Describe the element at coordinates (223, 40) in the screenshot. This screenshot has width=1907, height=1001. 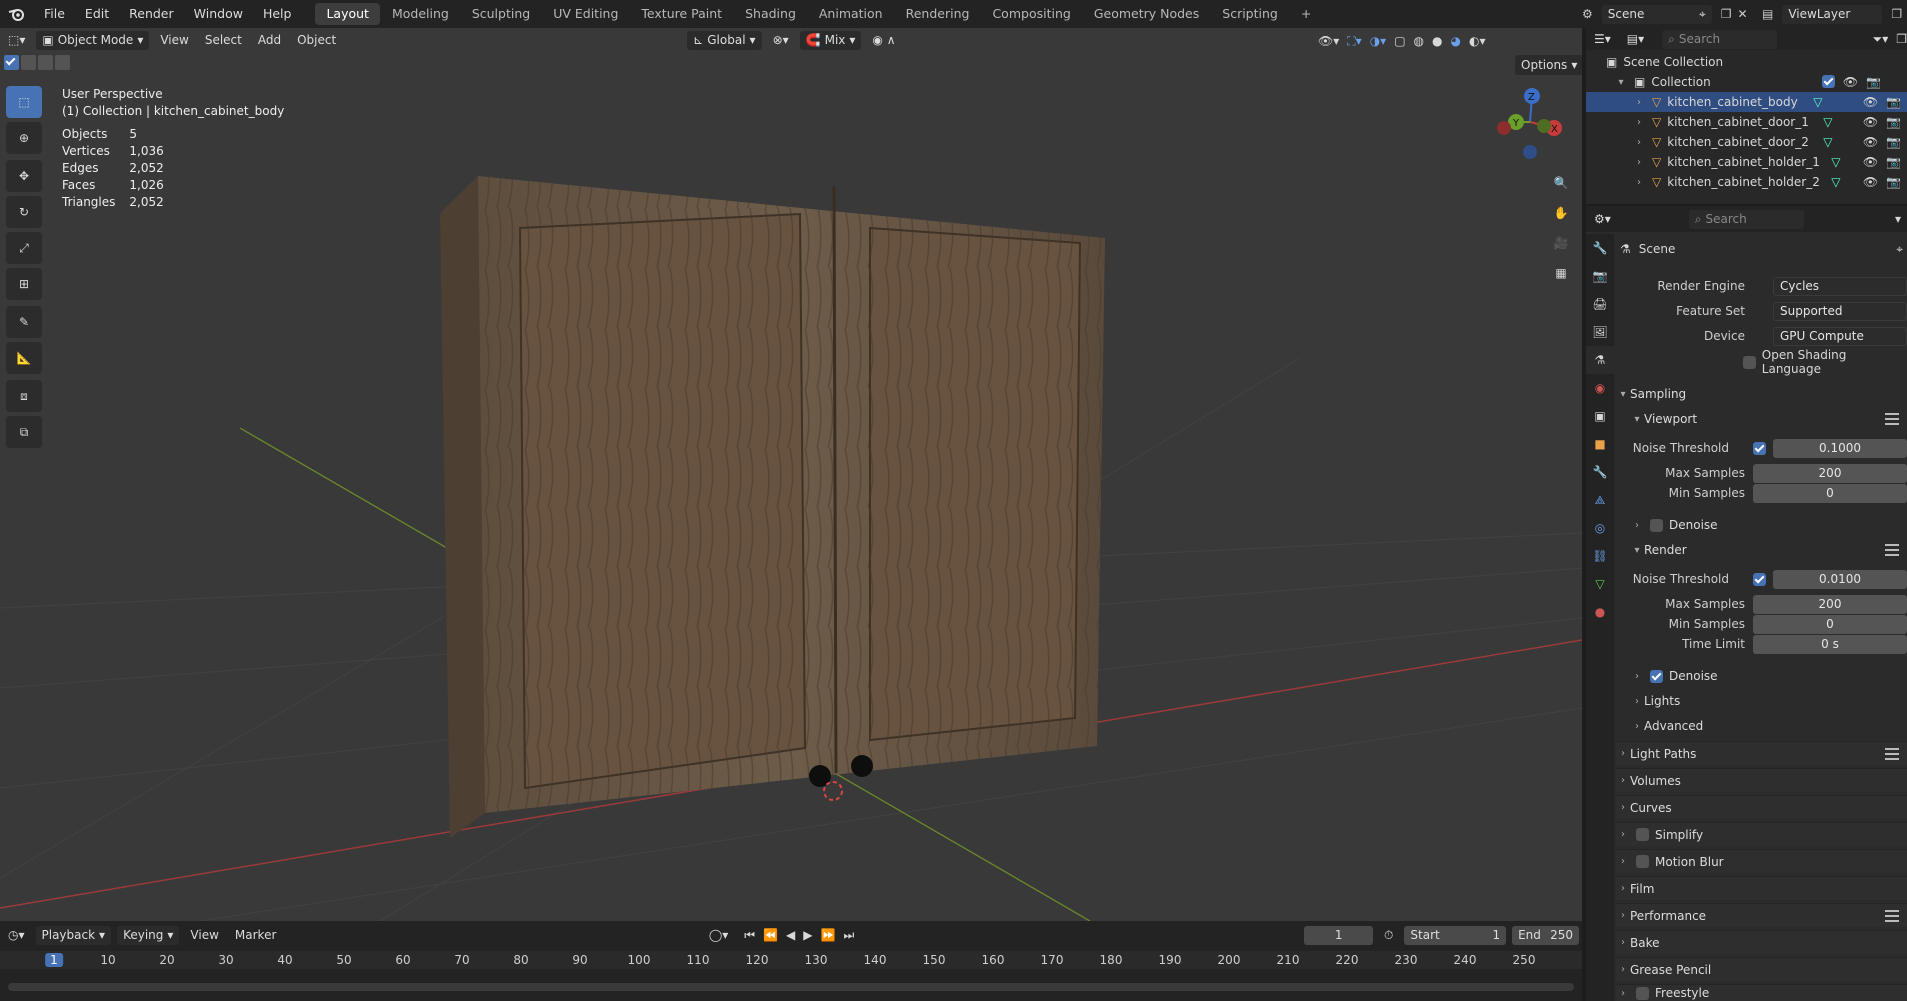
I see `menu-select: Select` at that location.